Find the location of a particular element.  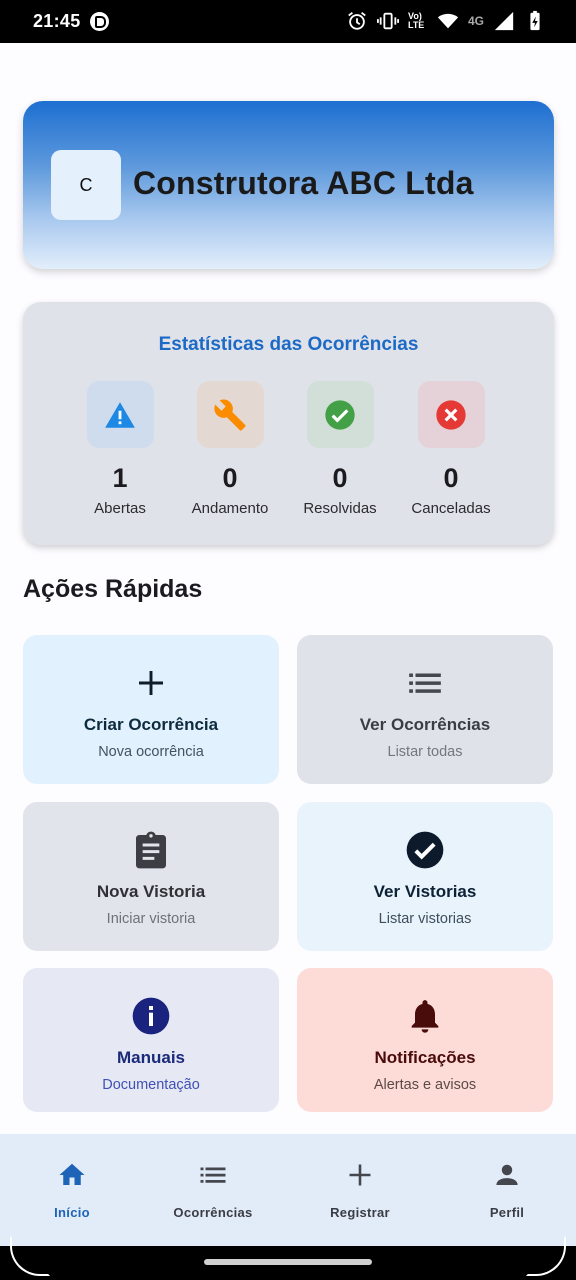

stat-label: Andamento is located at coordinates (230, 508).